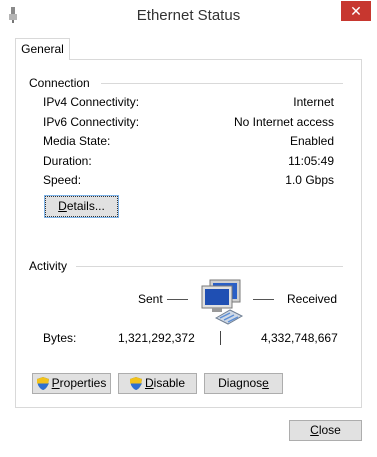 The height and width of the screenshot is (457, 377). Describe the element at coordinates (329, 430) in the screenshot. I see `close-label: lose` at that location.